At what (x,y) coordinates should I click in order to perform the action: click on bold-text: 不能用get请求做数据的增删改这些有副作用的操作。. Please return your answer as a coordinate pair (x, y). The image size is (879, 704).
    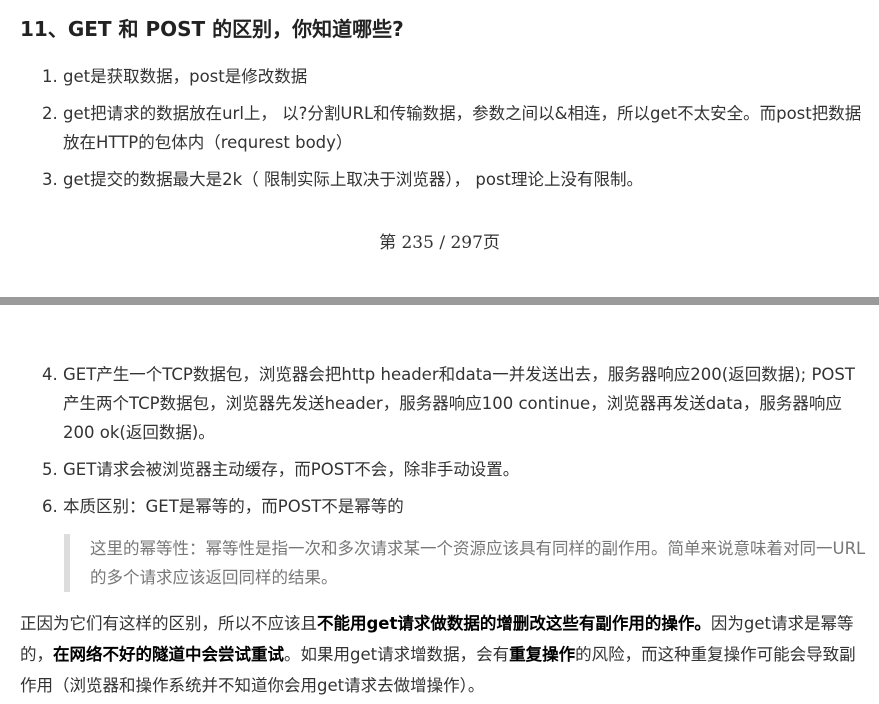
    Looking at the image, I should click on (514, 623).